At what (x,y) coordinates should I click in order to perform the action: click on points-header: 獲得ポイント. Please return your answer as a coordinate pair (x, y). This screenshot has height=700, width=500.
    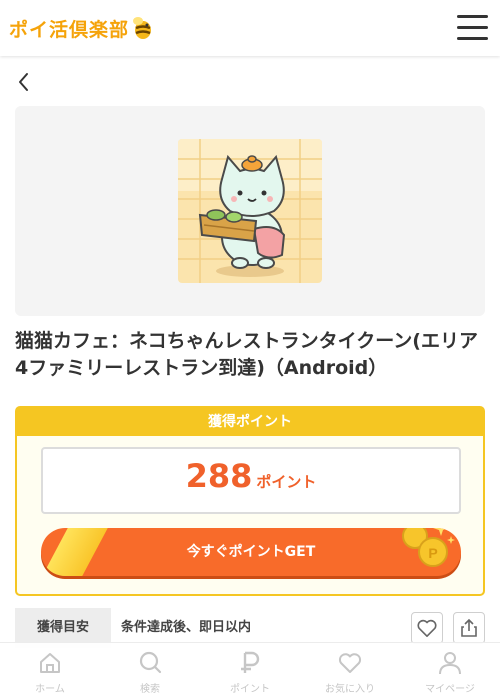
    Looking at the image, I should click on (250, 422).